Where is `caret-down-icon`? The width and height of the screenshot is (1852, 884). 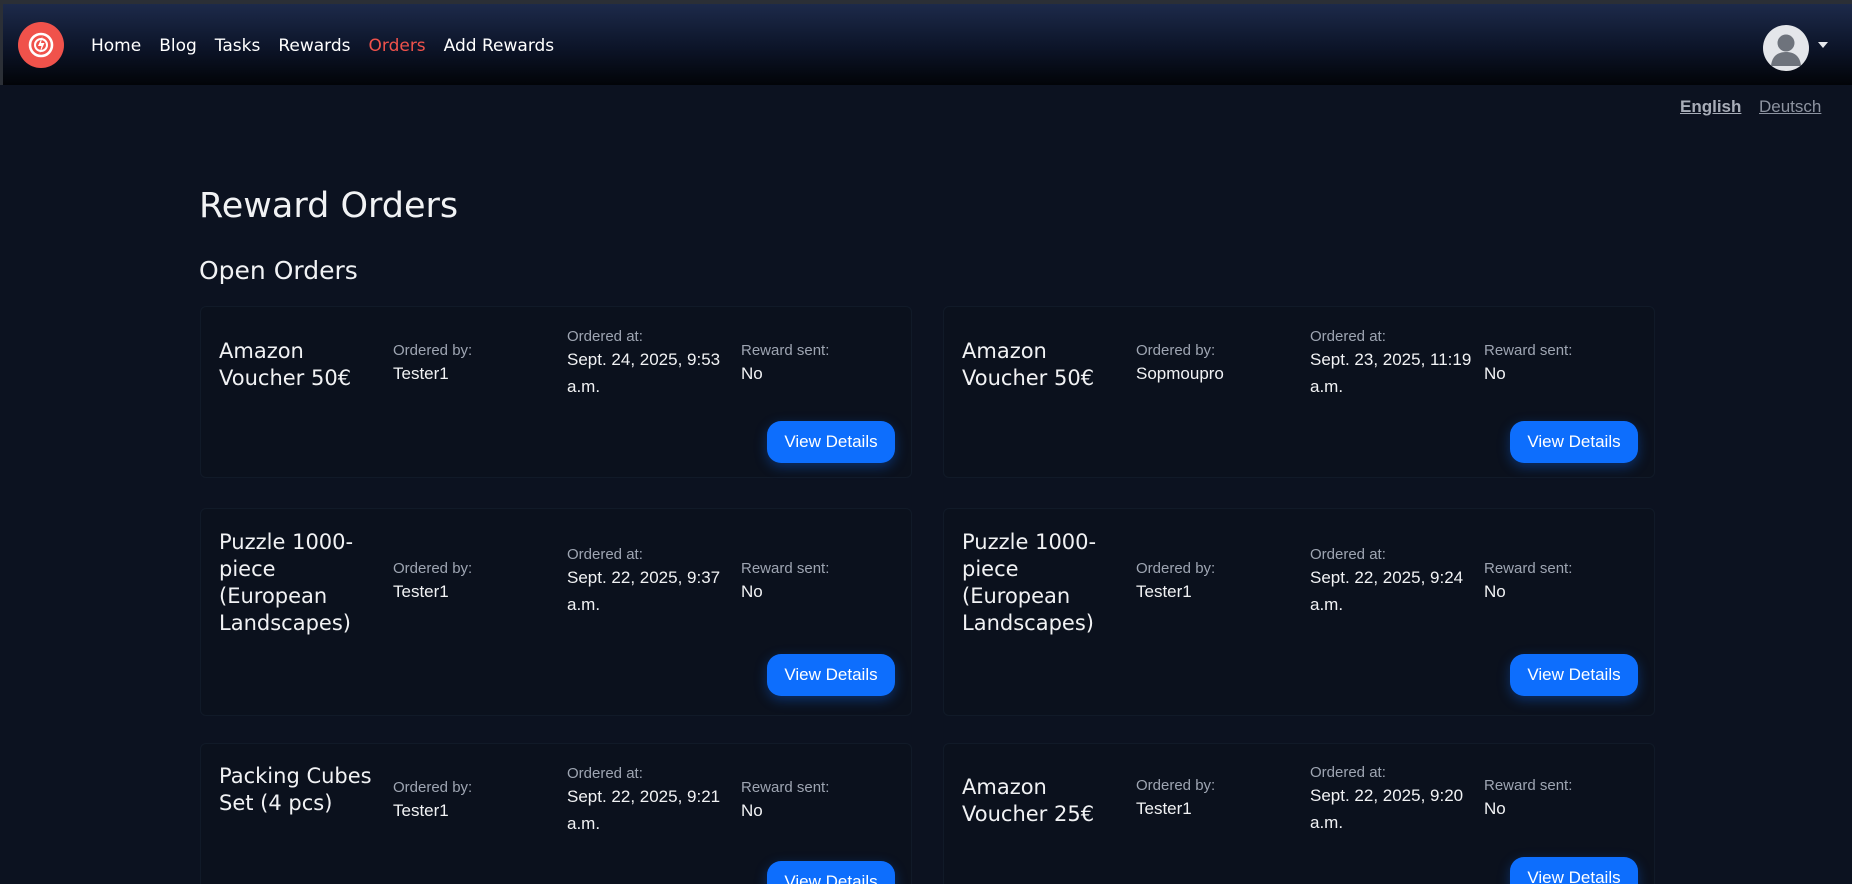 caret-down-icon is located at coordinates (1823, 45).